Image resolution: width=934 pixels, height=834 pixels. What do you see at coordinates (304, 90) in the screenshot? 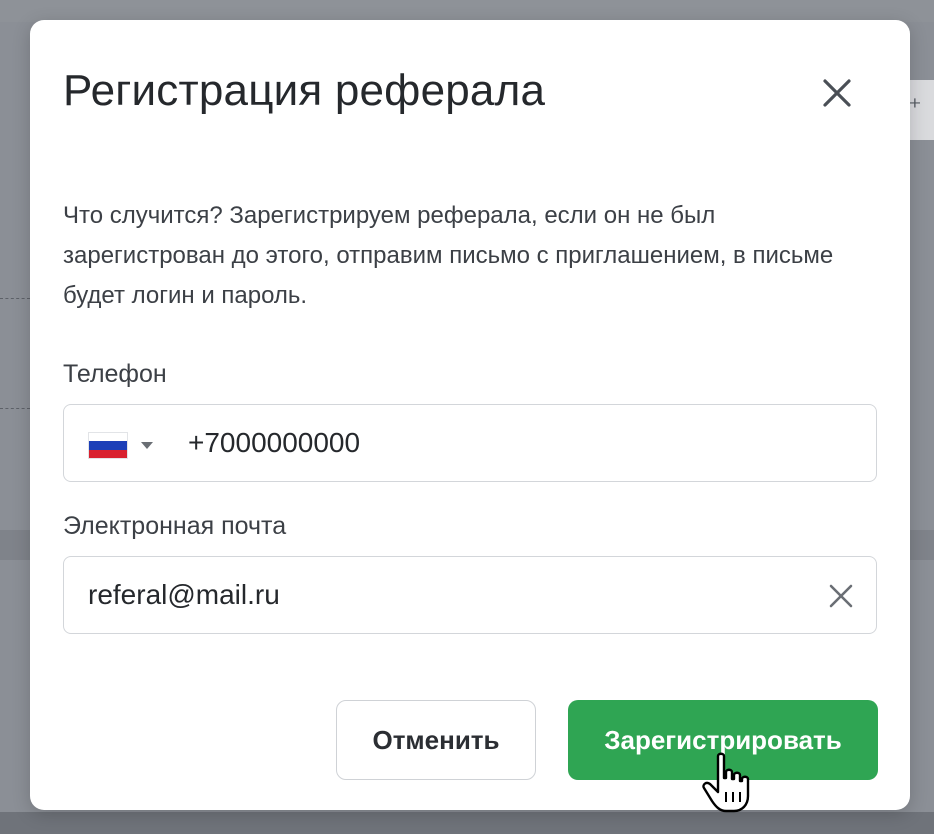
I see `dialog-title: Регистрация реферала` at bounding box center [304, 90].